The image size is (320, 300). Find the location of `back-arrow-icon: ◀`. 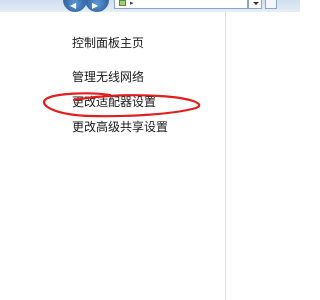

back-arrow-icon: ◀ is located at coordinates (73, 5).